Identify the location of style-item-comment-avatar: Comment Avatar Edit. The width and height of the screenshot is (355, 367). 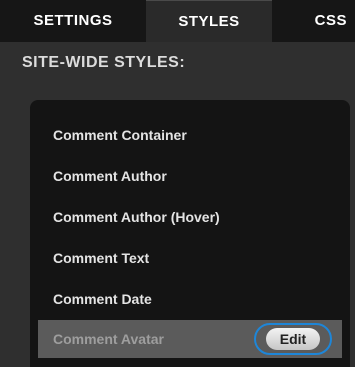
(190, 339).